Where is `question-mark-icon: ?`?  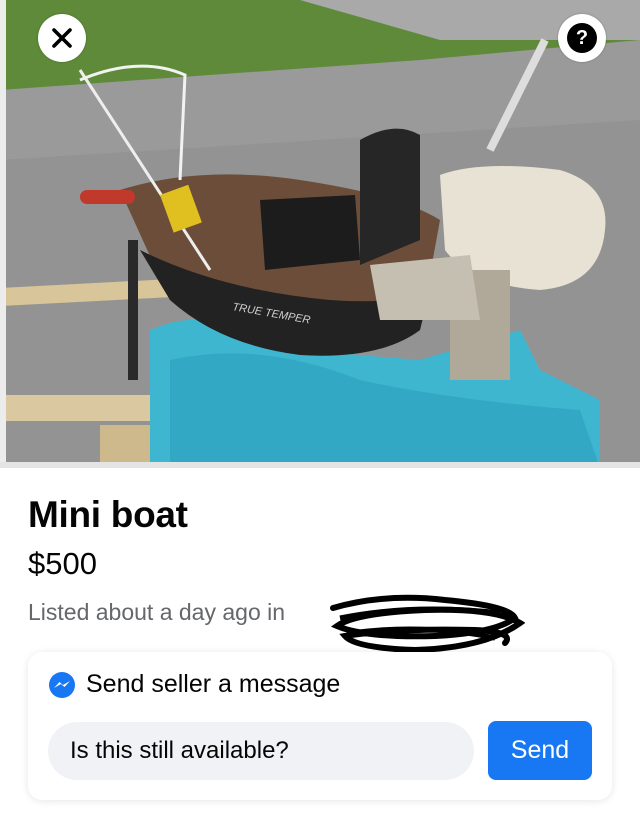
question-mark-icon: ? is located at coordinates (582, 38).